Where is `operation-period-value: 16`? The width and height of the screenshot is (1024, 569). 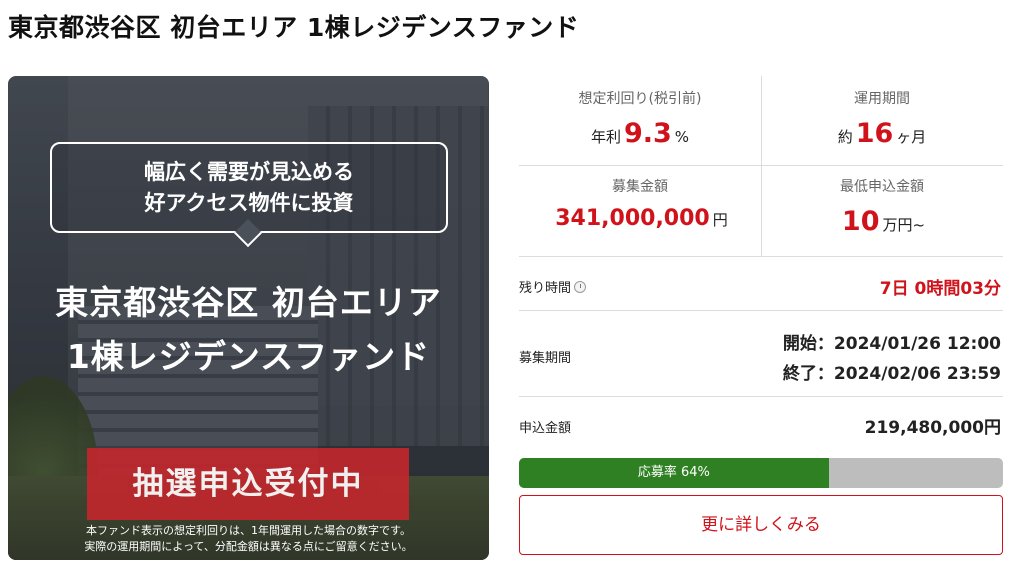
operation-period-value: 16 is located at coordinates (874, 133).